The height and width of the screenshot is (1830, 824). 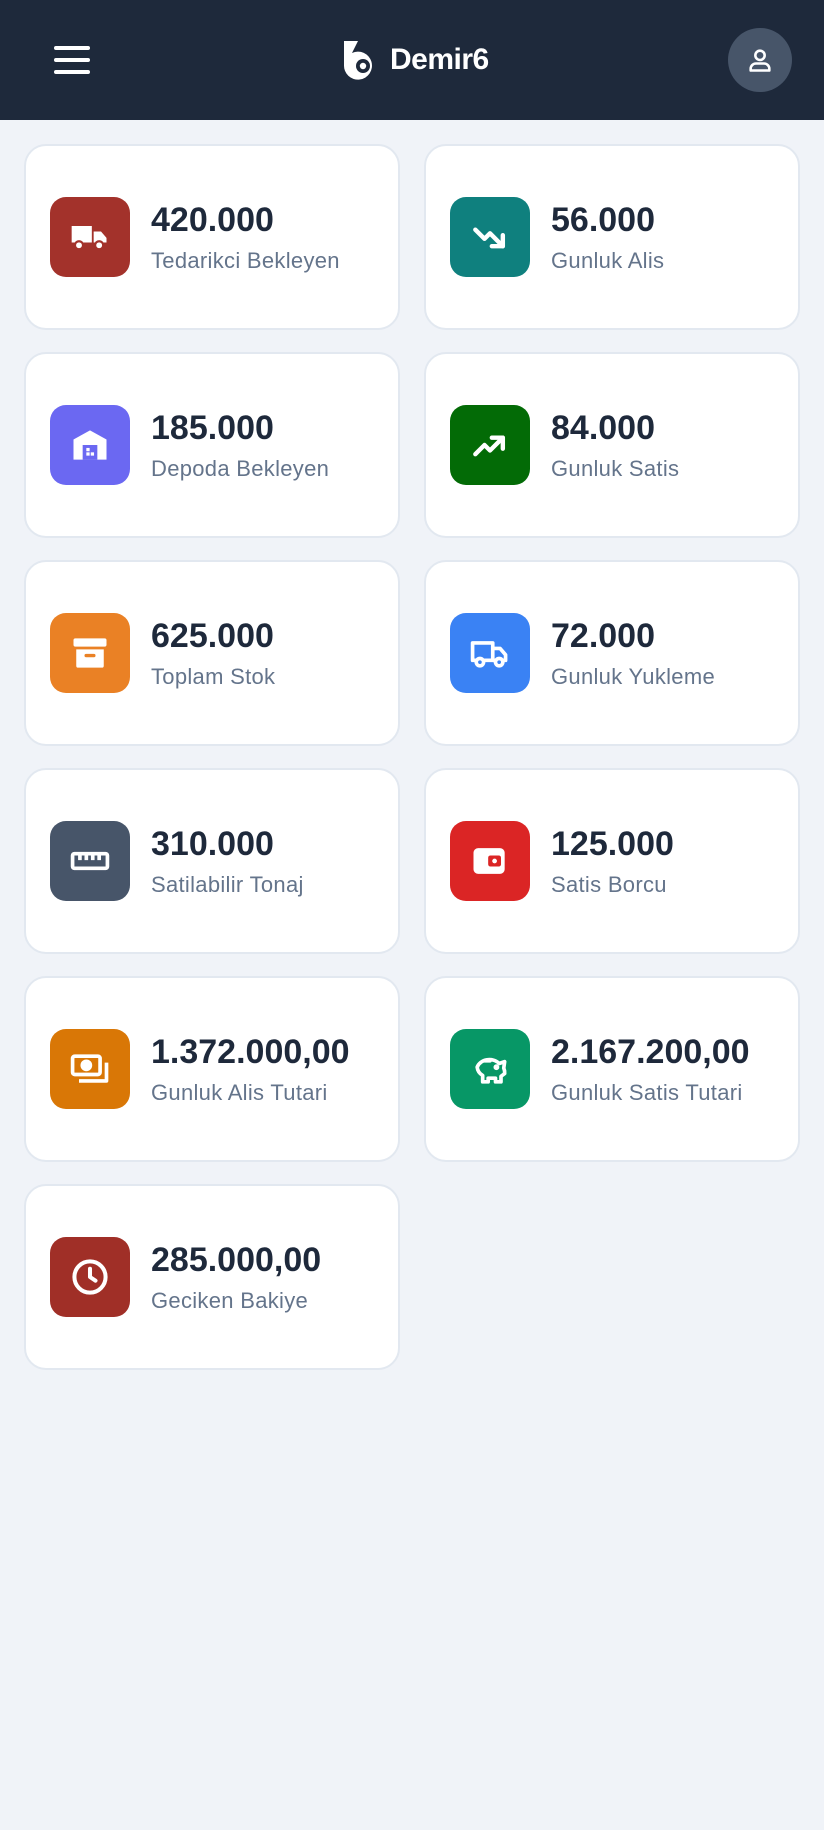 What do you see at coordinates (212, 220) in the screenshot?
I see `stat-value: 420.000` at bounding box center [212, 220].